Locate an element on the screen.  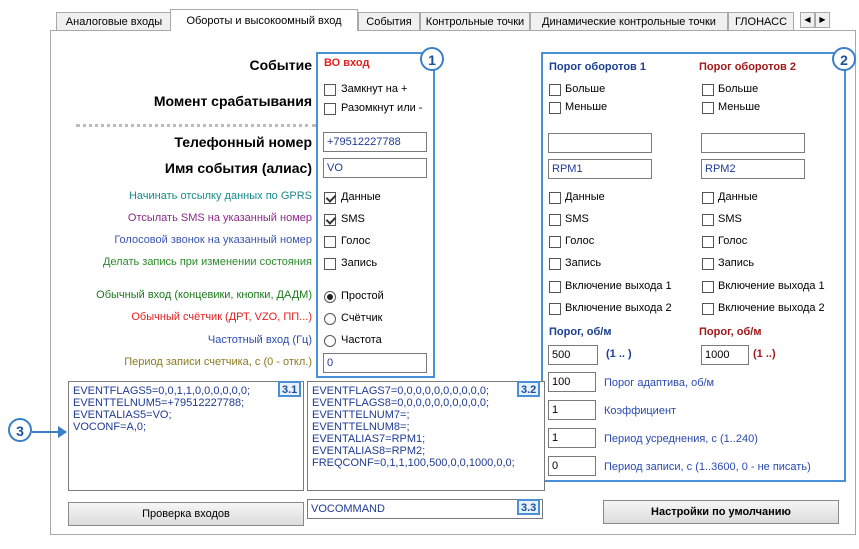
arrow-line is located at coordinates (46, 432).